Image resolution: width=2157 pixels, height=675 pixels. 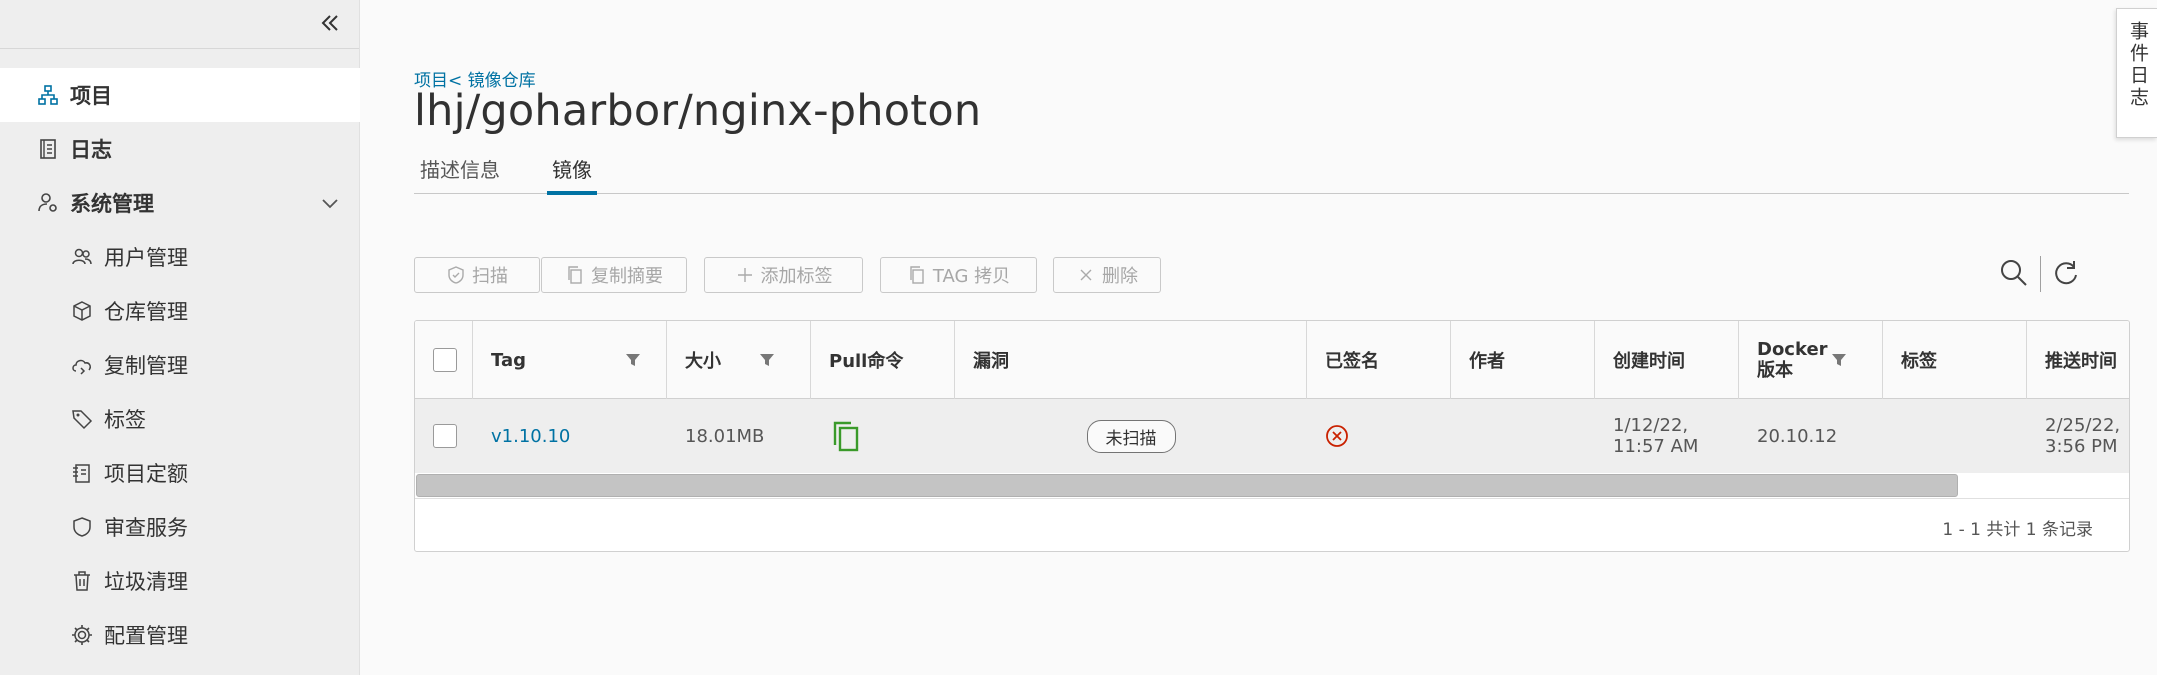 I want to click on shield-icon, so click(x=82, y=527).